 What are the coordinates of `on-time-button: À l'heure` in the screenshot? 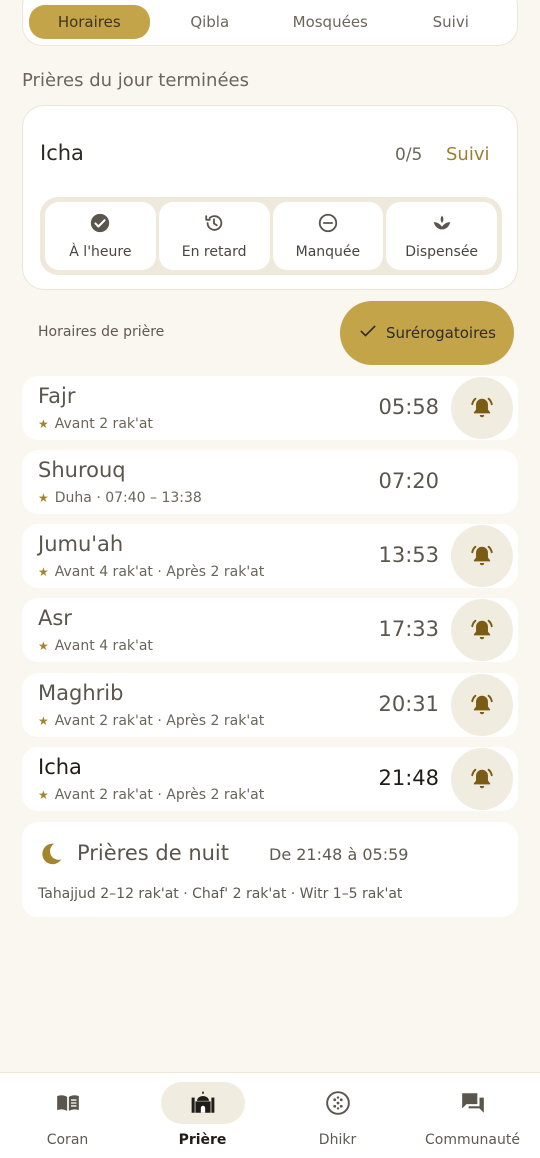 It's located at (100, 236).